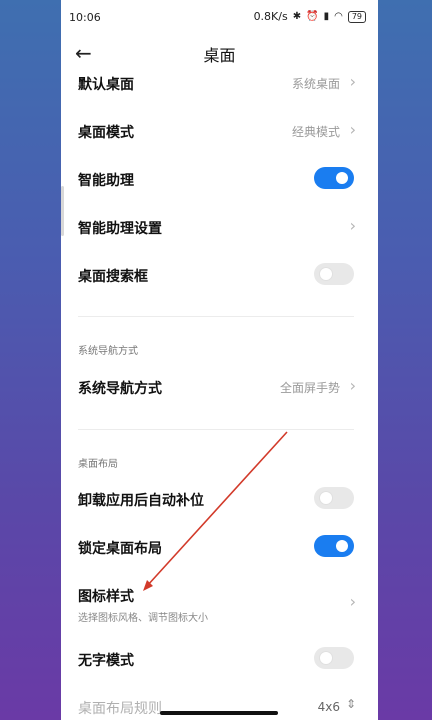  What do you see at coordinates (215, 511) in the screenshot?
I see `annotation-arrow-icon` at bounding box center [215, 511].